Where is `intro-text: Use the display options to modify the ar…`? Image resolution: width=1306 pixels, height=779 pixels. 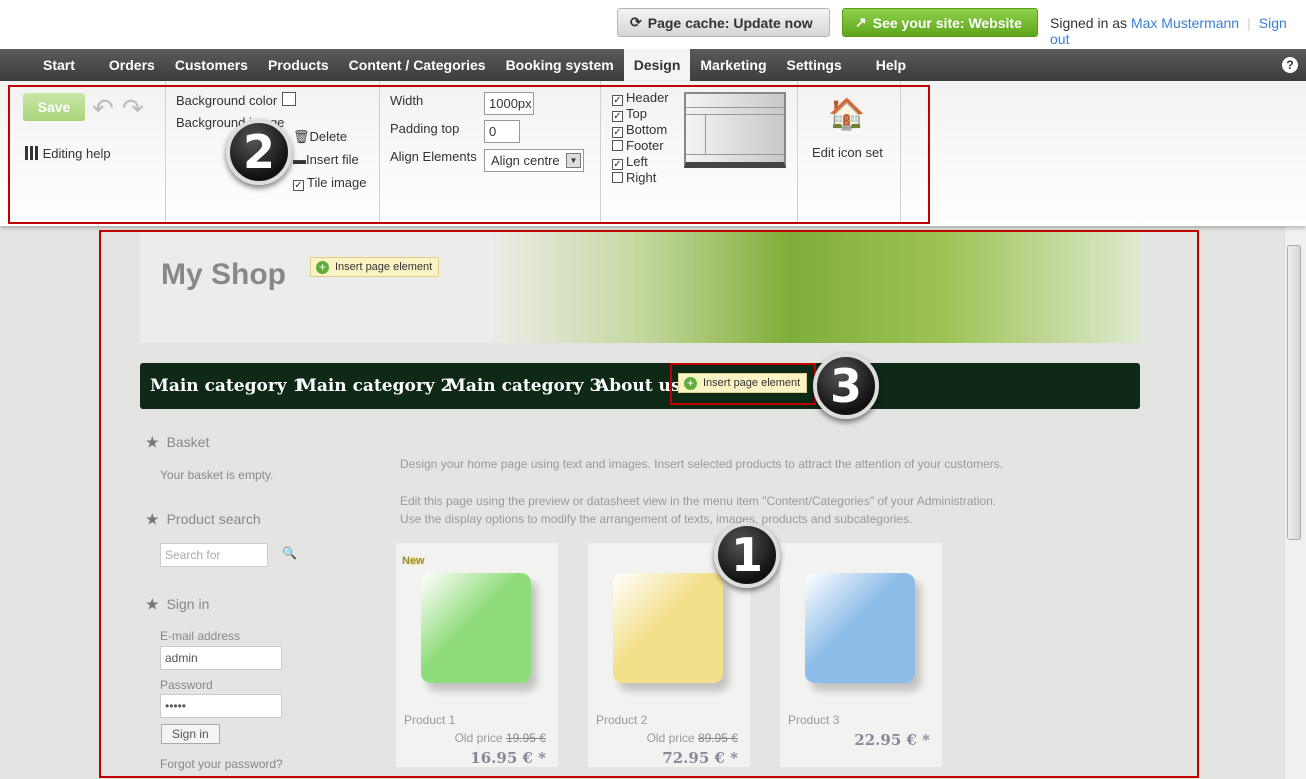
intro-text: Use the display options to modify the ar… is located at coordinates (656, 519).